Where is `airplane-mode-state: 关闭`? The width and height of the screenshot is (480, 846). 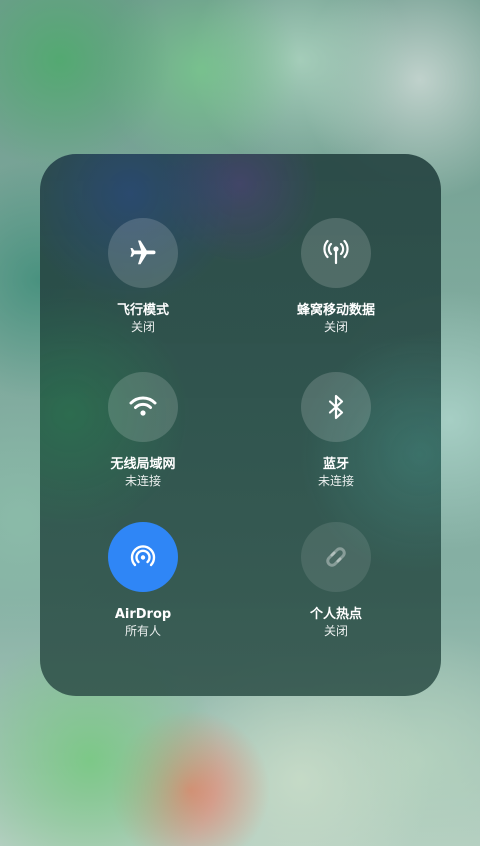 airplane-mode-state: 关闭 is located at coordinates (142, 327).